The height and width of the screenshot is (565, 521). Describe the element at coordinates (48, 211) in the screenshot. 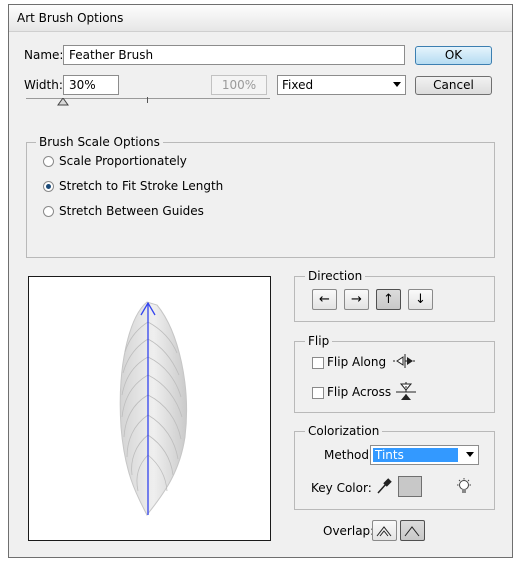

I see `radio-stretch-between-guides` at that location.